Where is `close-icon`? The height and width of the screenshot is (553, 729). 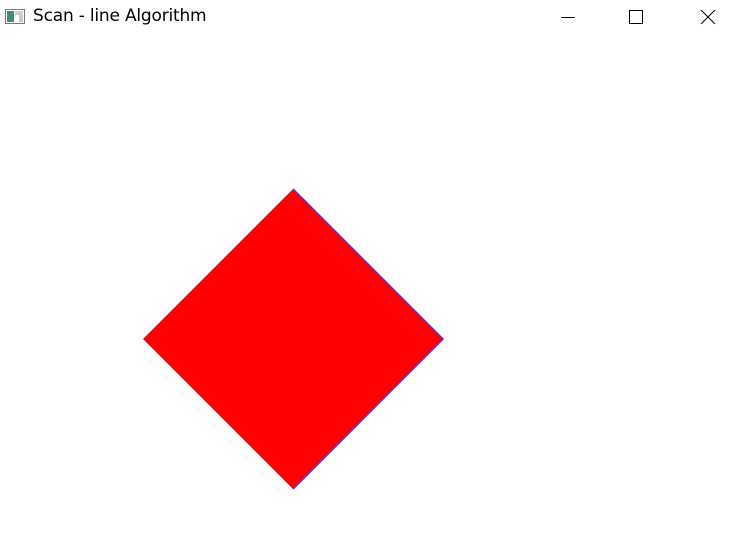 close-icon is located at coordinates (708, 17).